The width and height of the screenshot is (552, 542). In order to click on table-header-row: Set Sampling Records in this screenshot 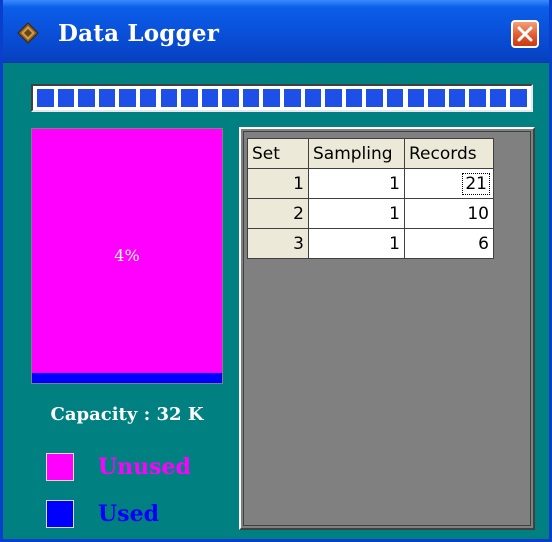, I will do `click(370, 153)`.